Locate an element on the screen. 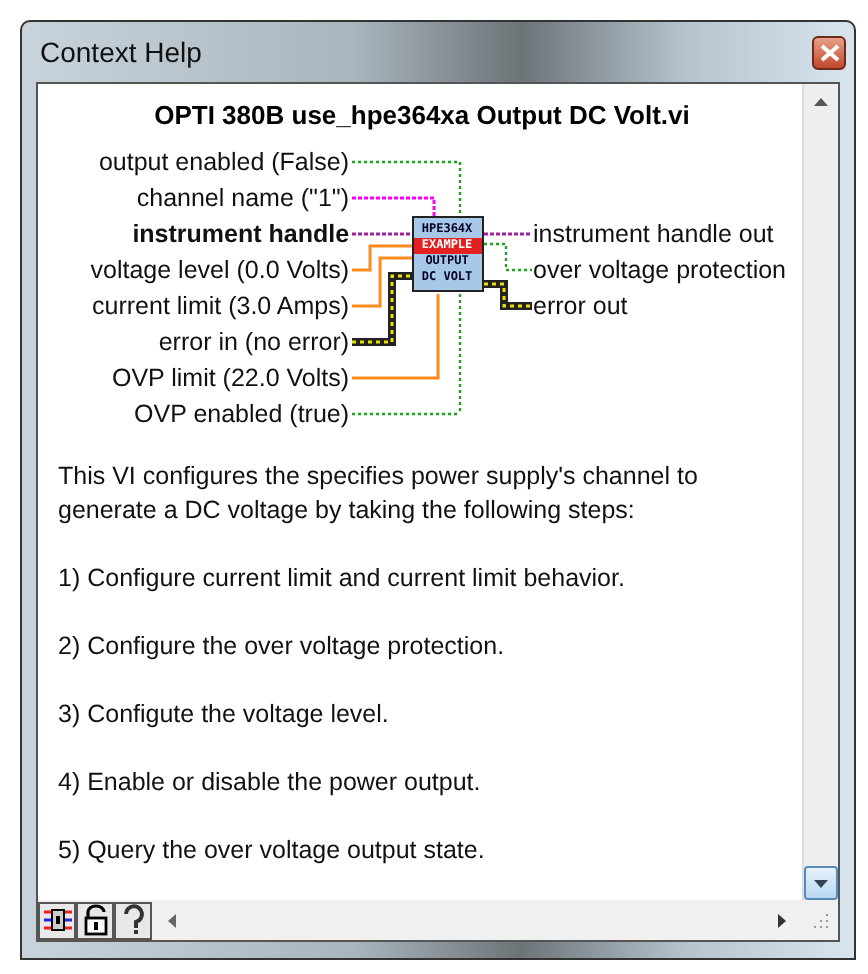 The image size is (868, 974). scroll-down-button is located at coordinates (821, 883).